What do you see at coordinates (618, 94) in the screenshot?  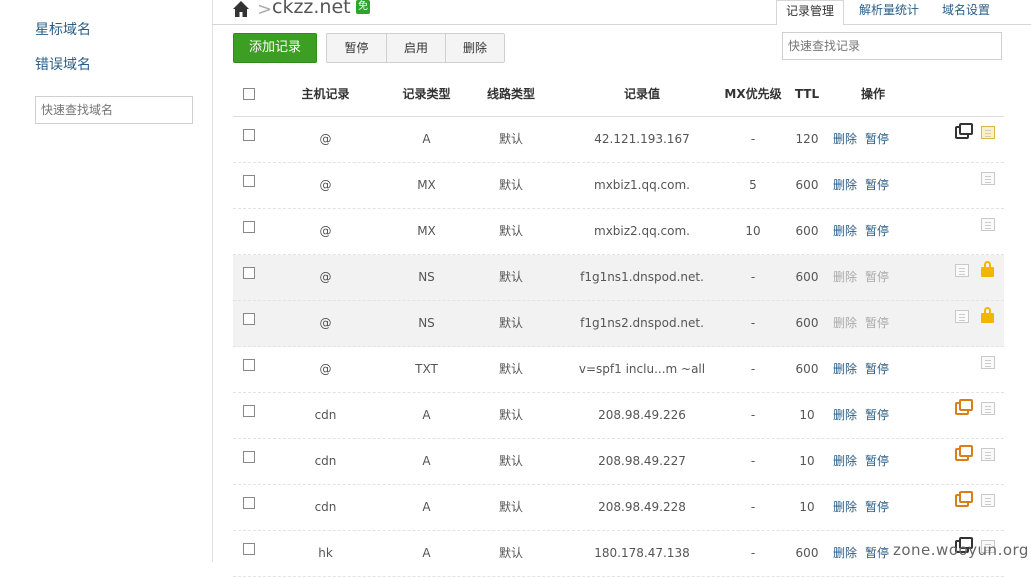 I see `table-header: 主机记录 记录类型 线路类型 记录值 MX优先级 TTL 操作` at bounding box center [618, 94].